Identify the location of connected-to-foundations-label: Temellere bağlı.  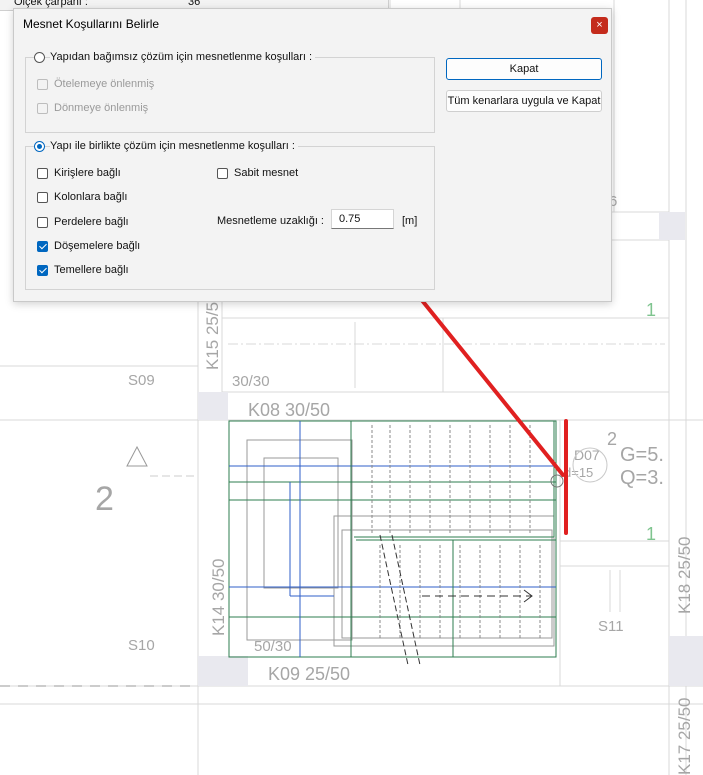
(91, 270).